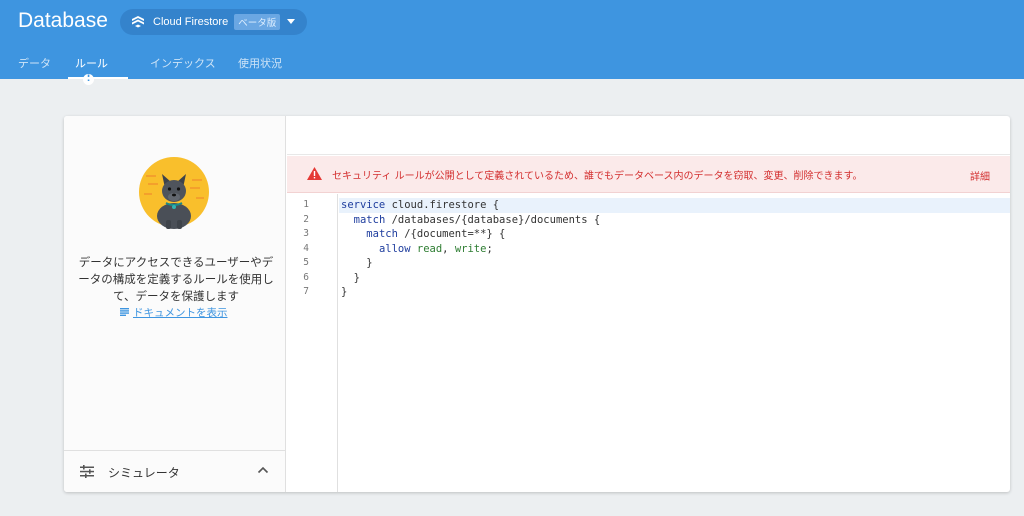  I want to click on code-keyword: allow, so click(394, 248).